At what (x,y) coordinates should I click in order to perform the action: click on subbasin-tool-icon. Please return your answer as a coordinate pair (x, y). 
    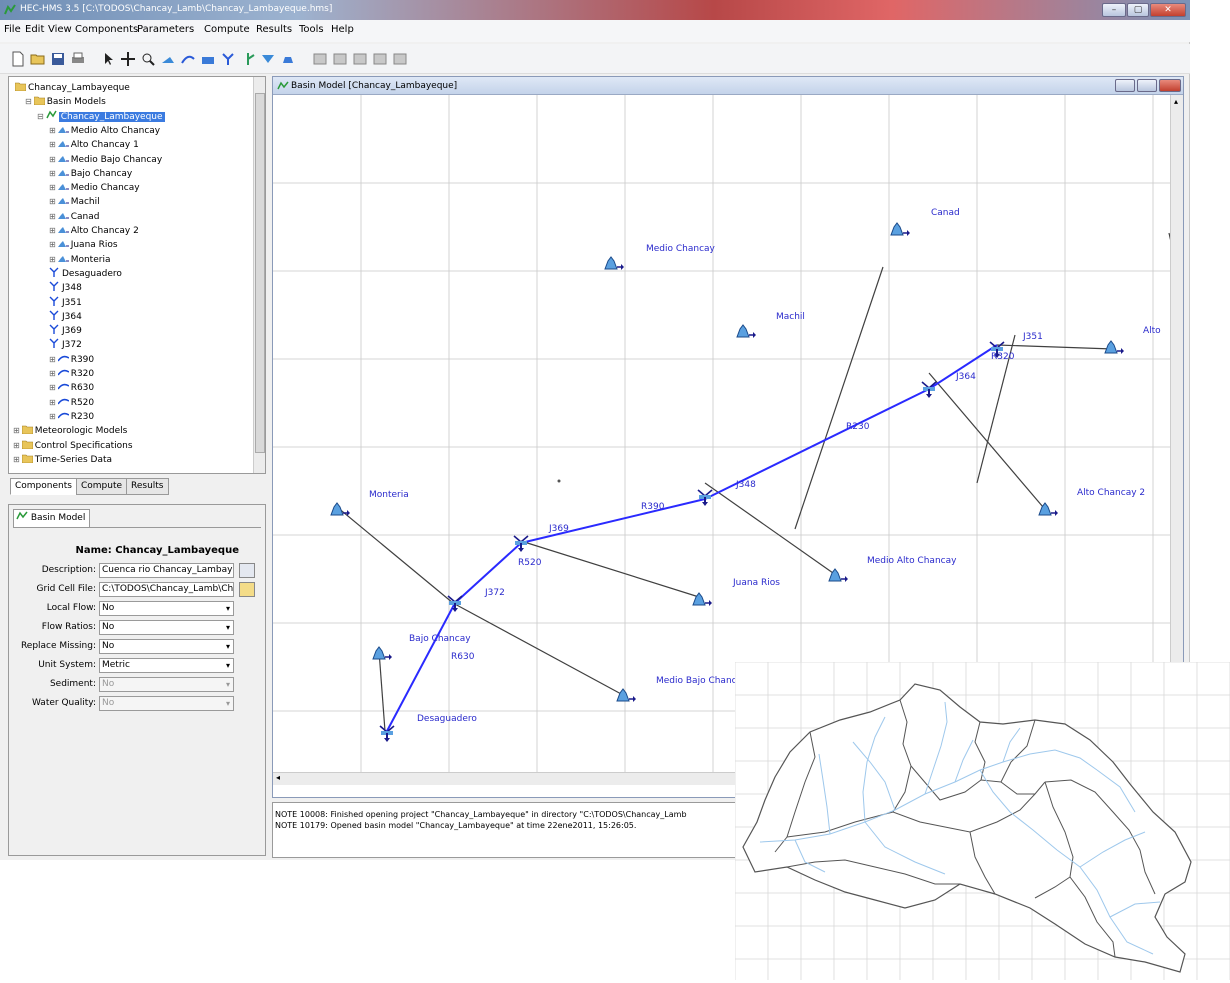
    Looking at the image, I should click on (168, 59).